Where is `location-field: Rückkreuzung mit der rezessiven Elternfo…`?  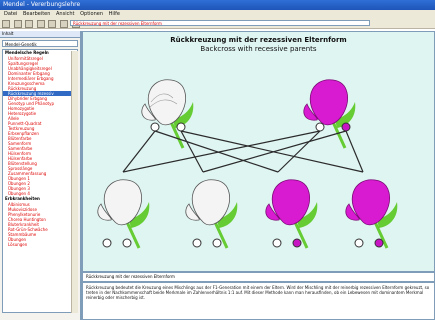 location-field: Rückkreuzung mit der rezessiven Elternfo… is located at coordinates (220, 23).